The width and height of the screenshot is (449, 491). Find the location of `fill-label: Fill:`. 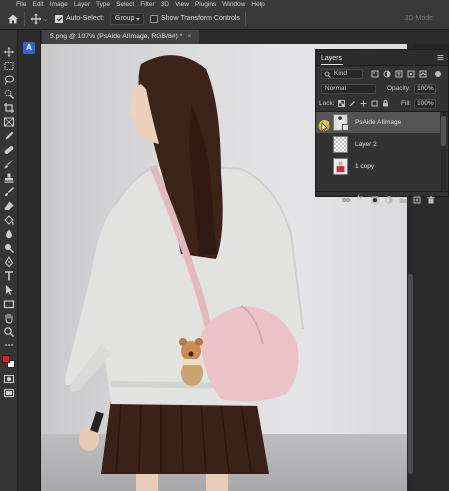

fill-label: Fill: is located at coordinates (406, 103).